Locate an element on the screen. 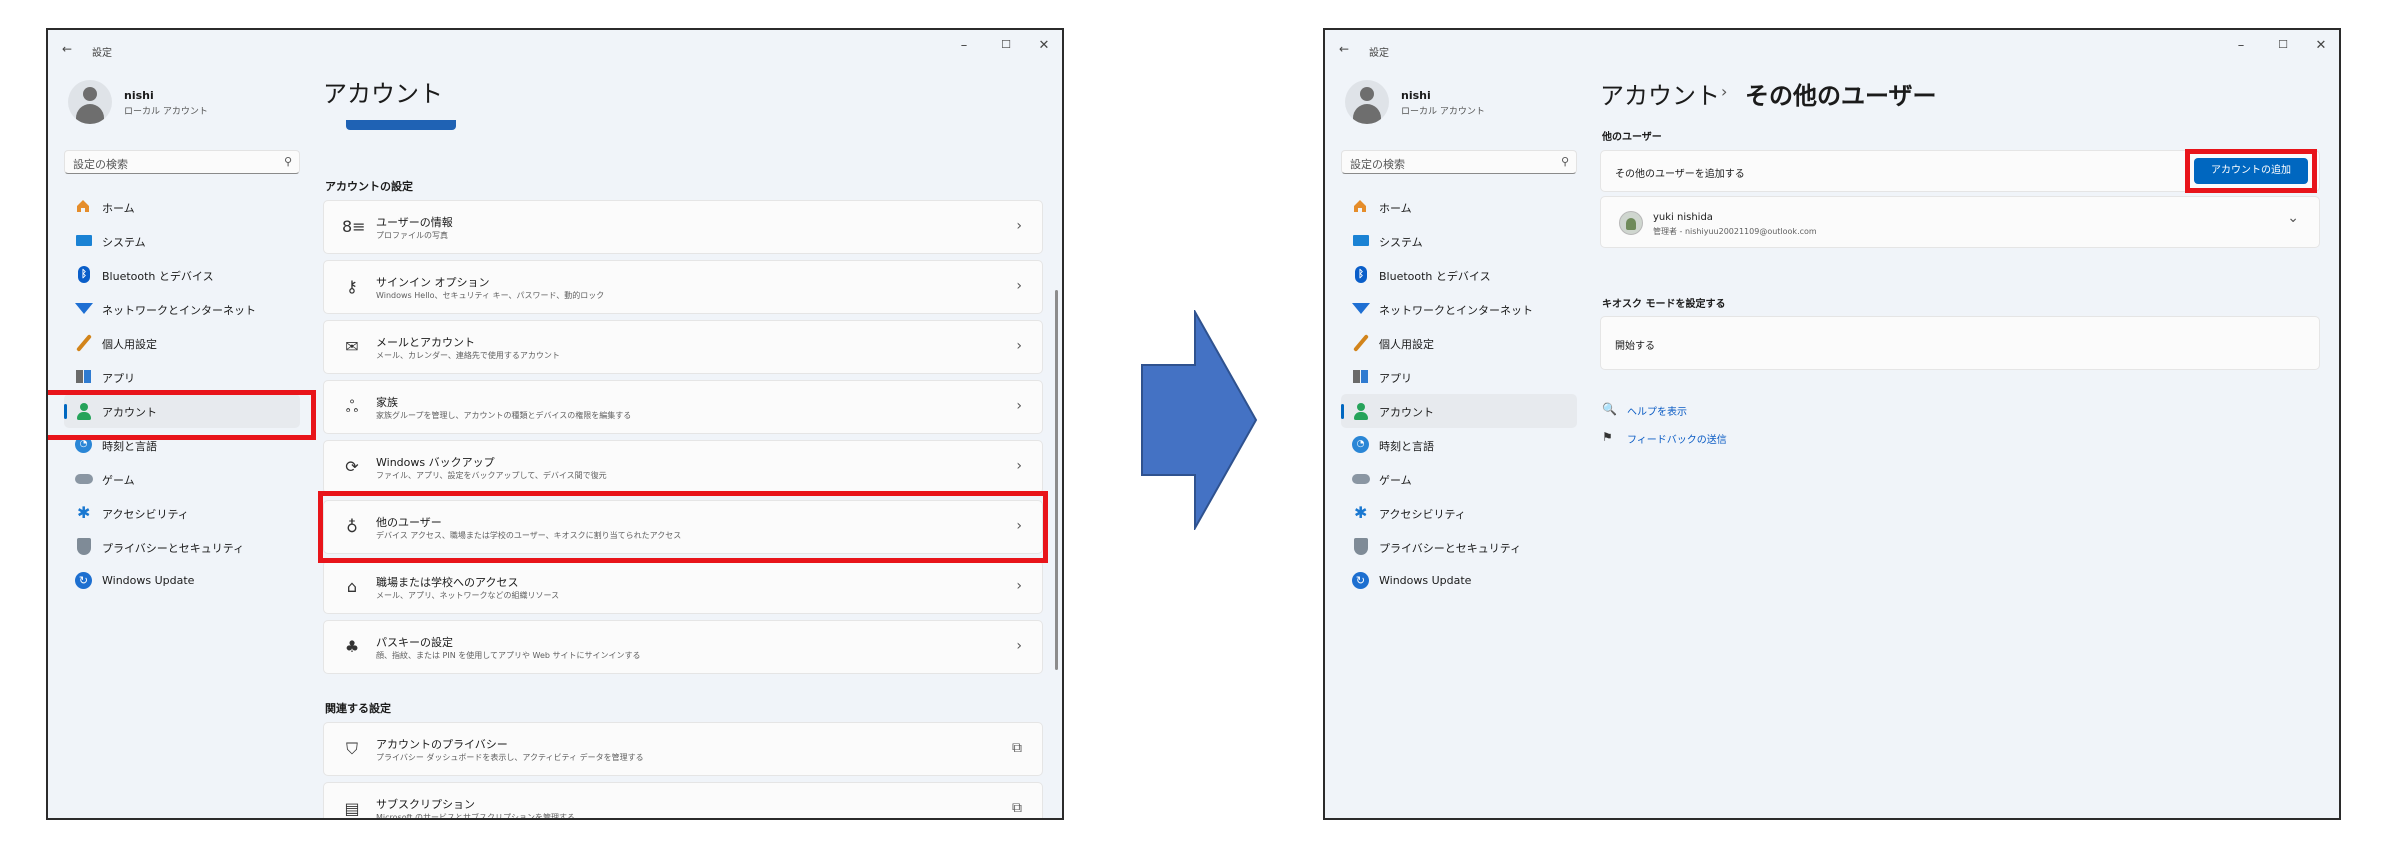 The width and height of the screenshot is (2384, 858). search-icon: ⚲ is located at coordinates (1564, 161).